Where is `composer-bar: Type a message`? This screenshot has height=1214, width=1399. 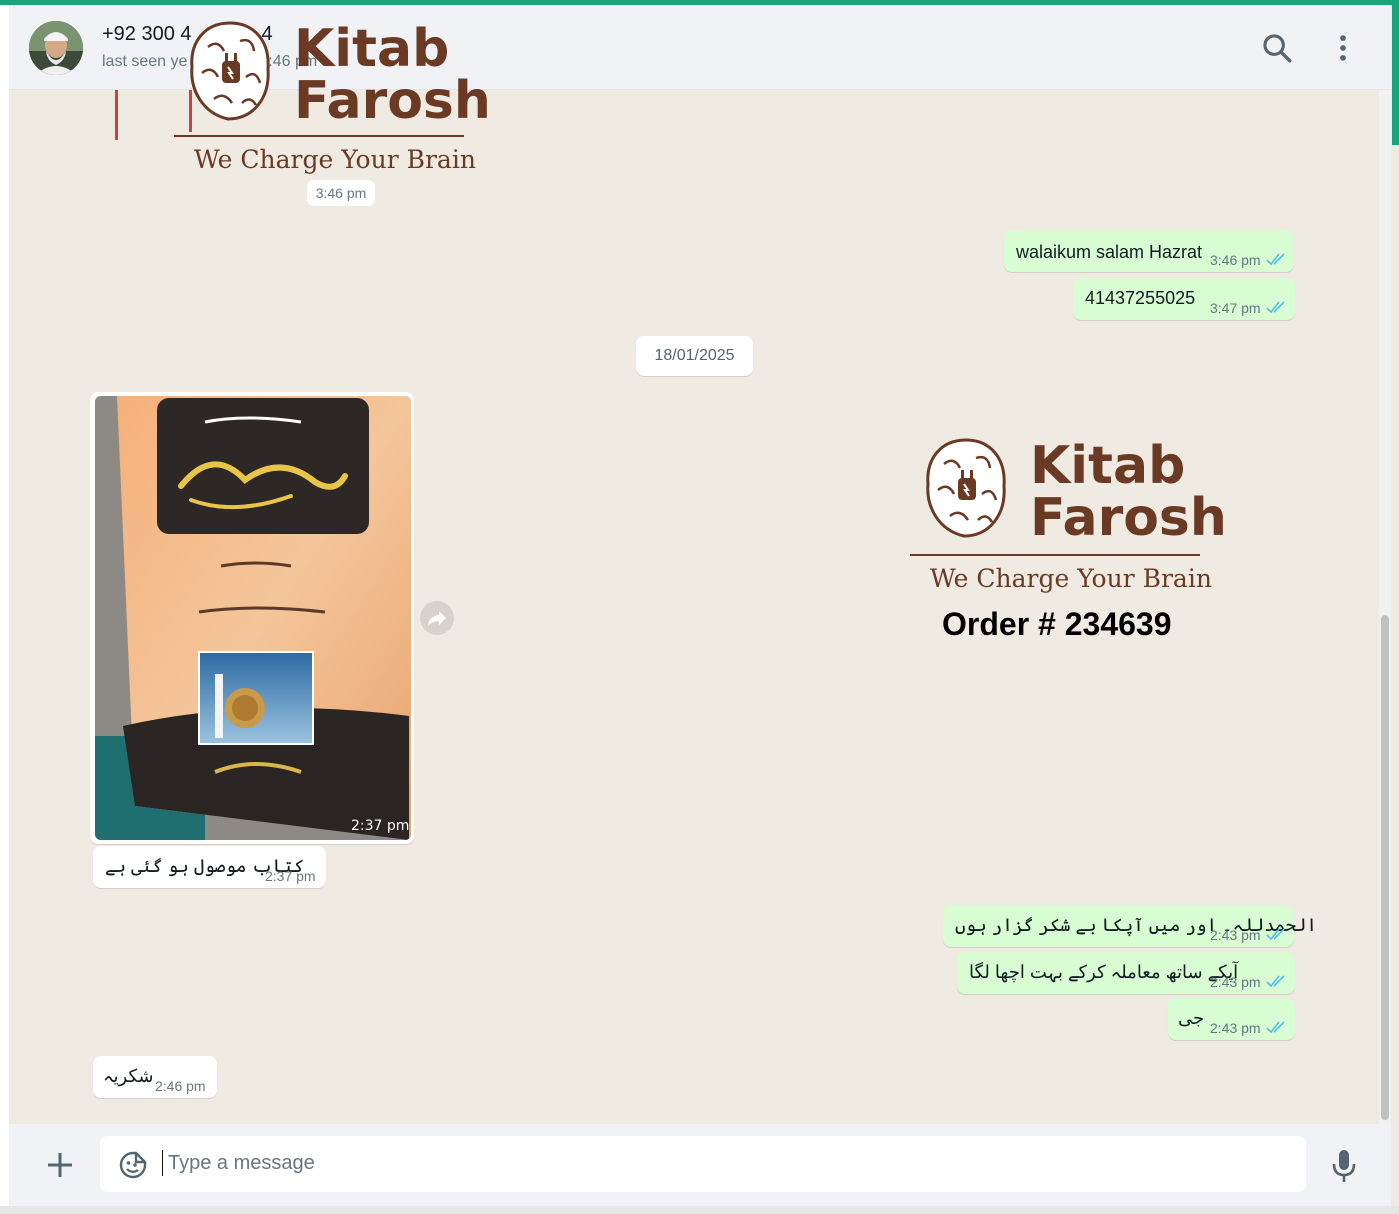
composer-bar: Type a message is located at coordinates (700, 1165).